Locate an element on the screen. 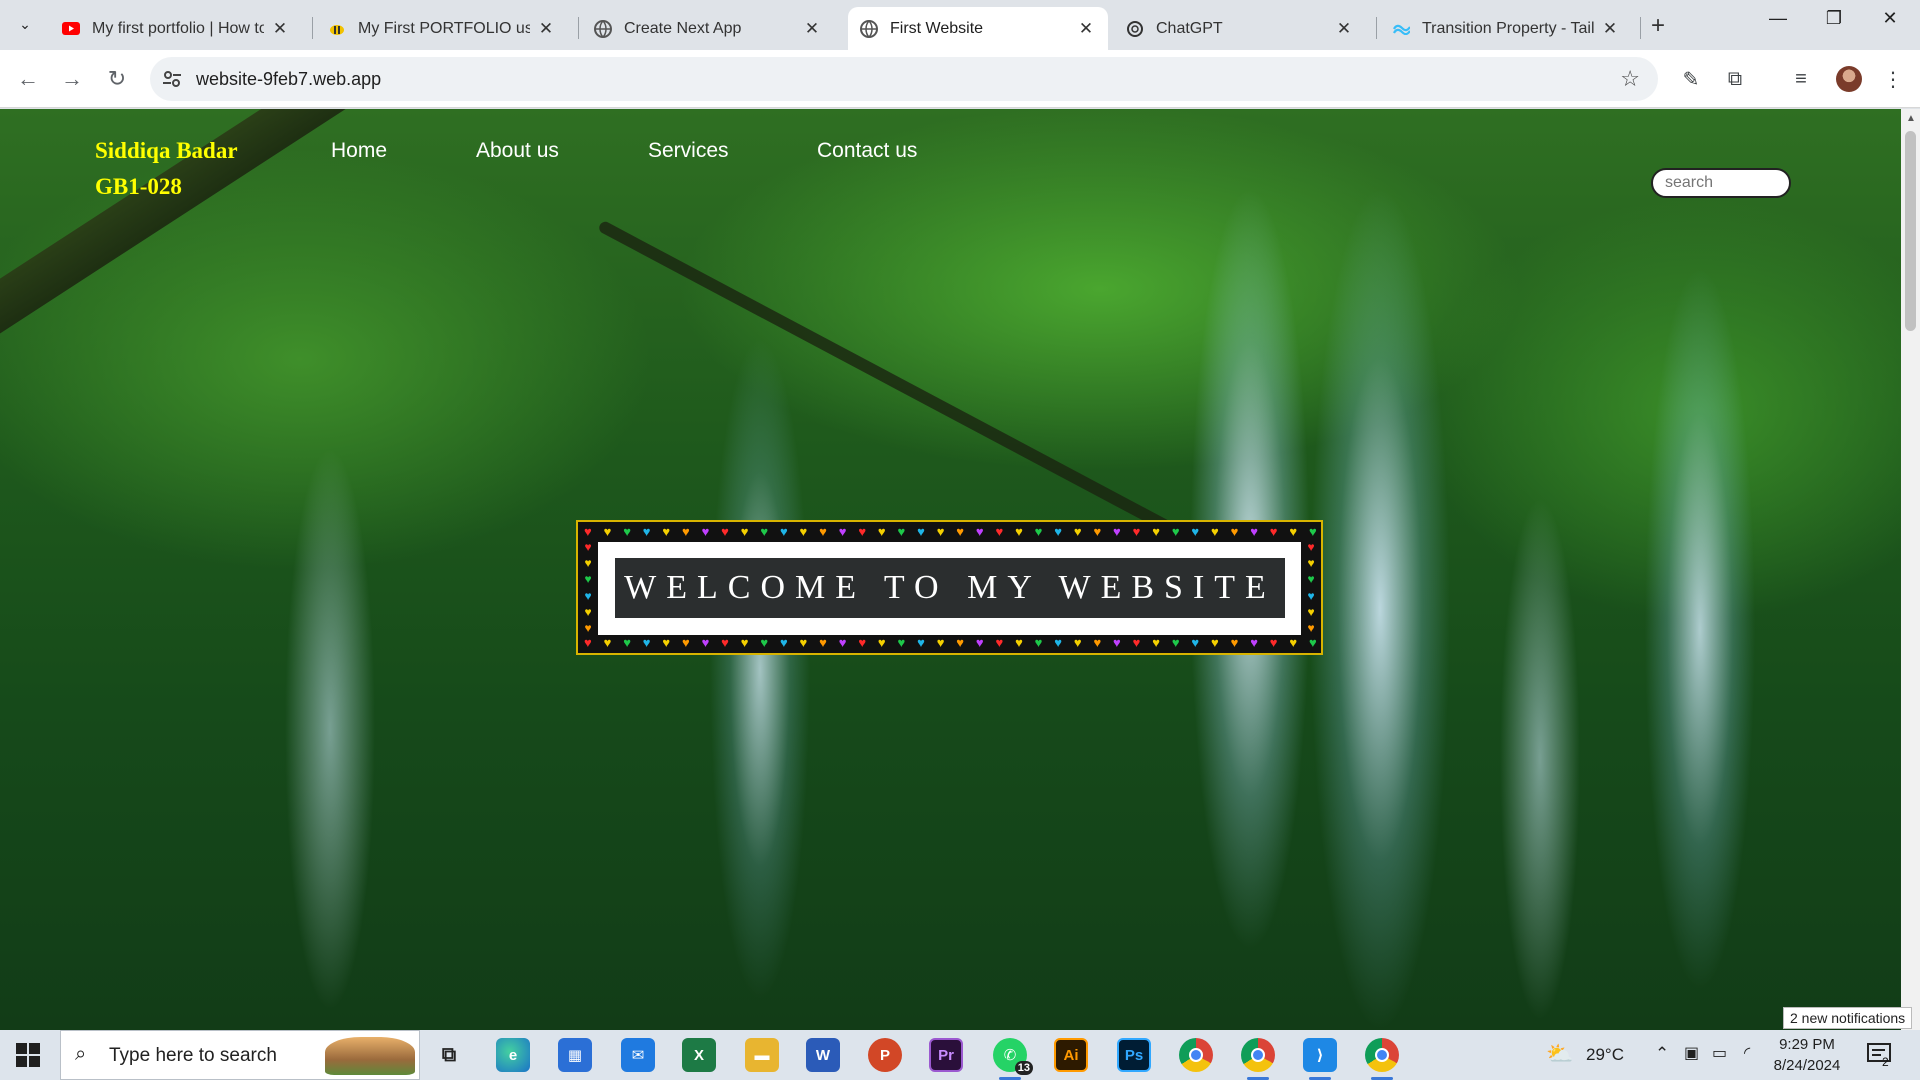 The image size is (1920, 1080). close-window-button: ✕ is located at coordinates (1890, 18).